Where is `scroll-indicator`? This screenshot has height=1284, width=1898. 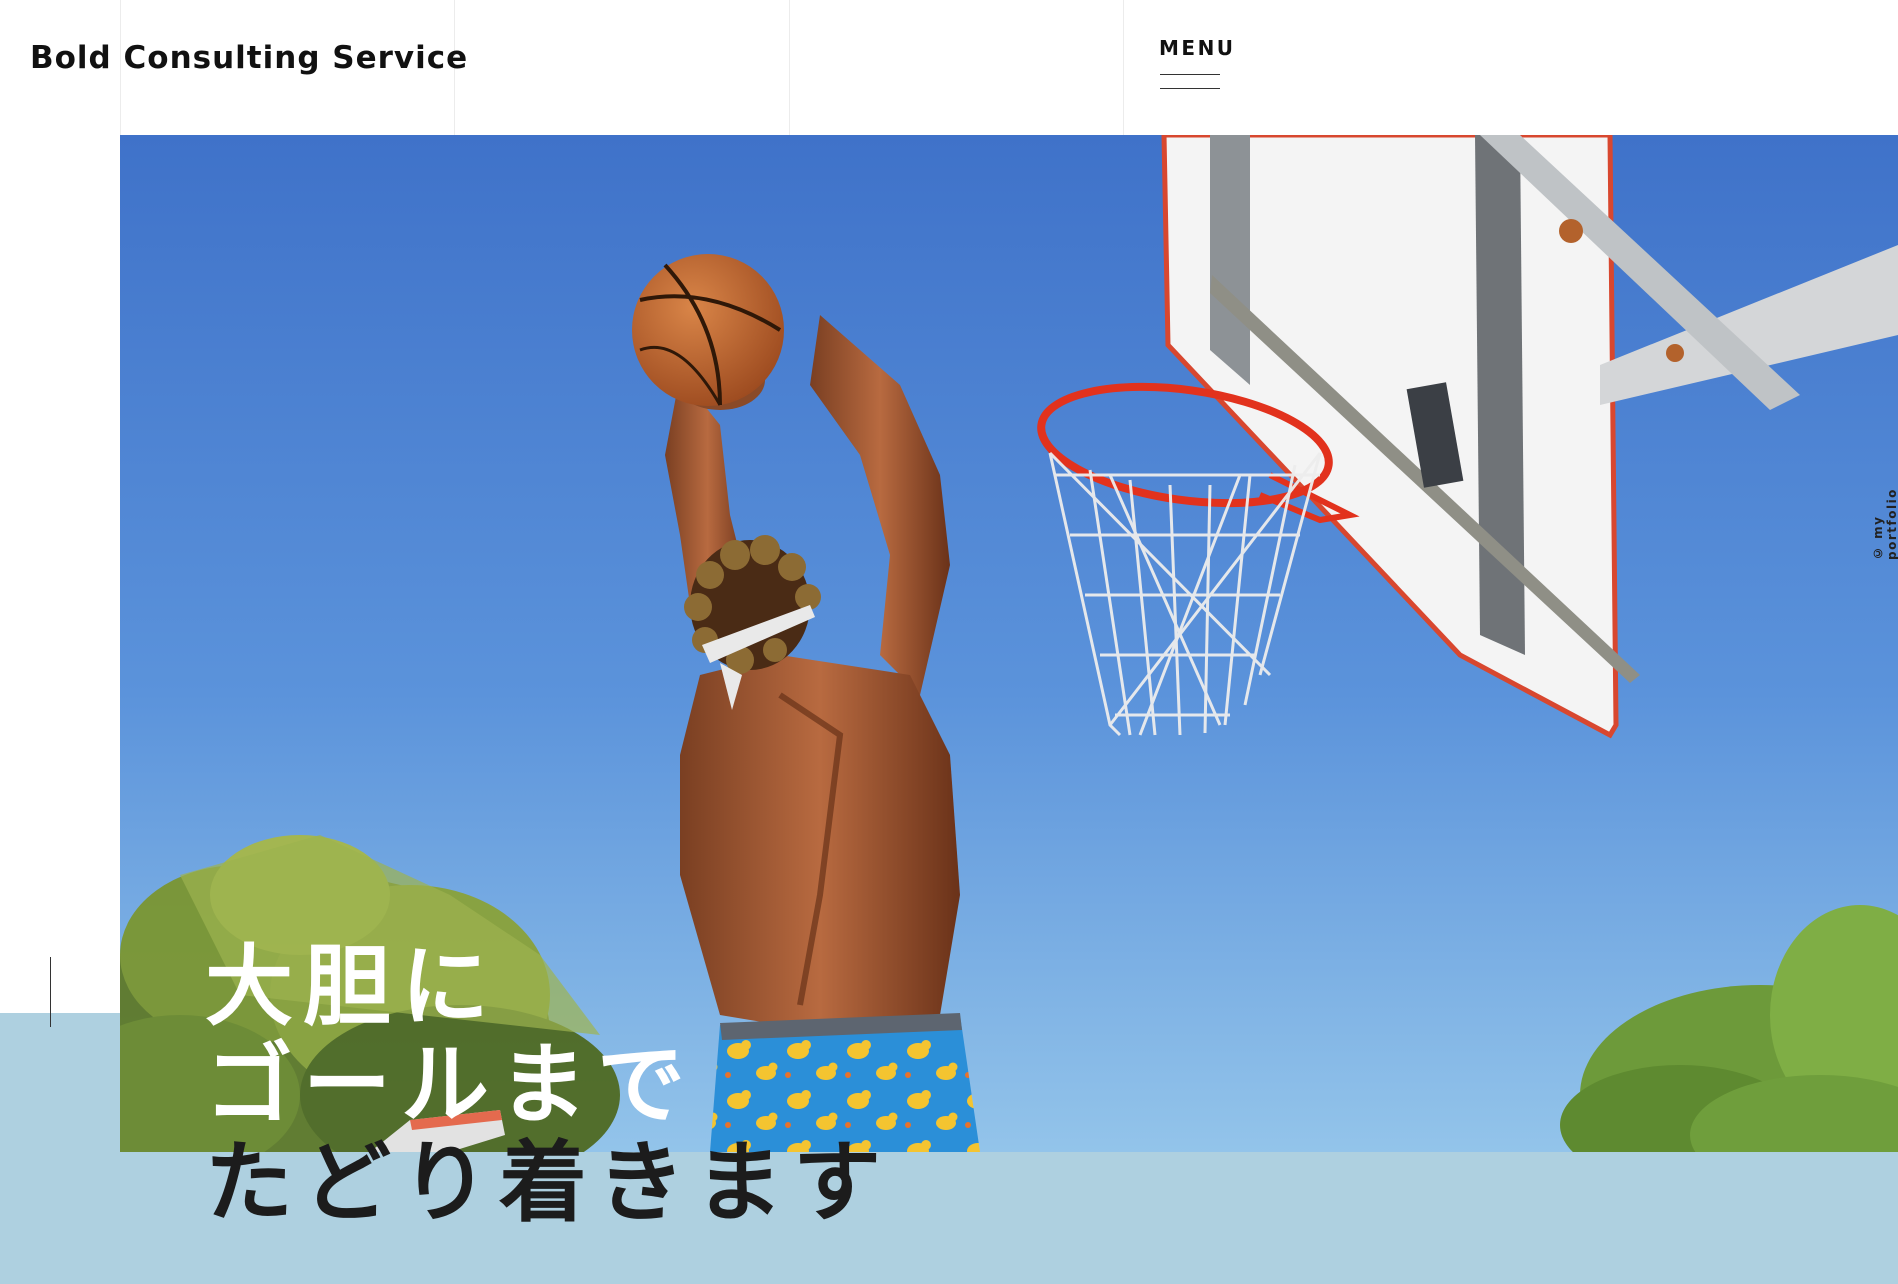 scroll-indicator is located at coordinates (50, 992).